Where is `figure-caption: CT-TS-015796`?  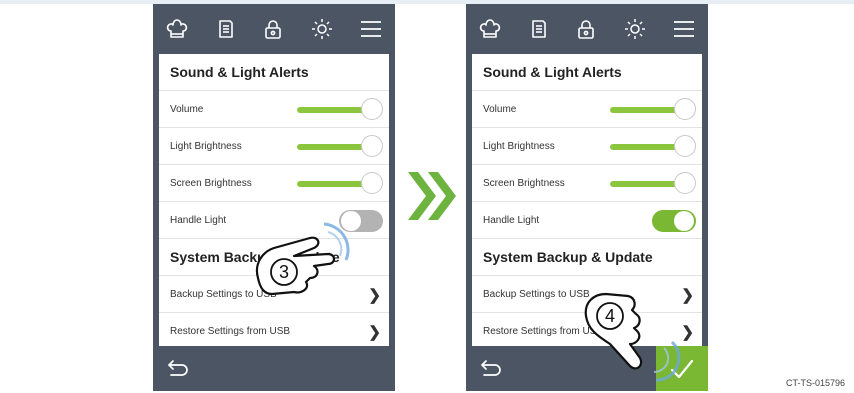 figure-caption: CT-TS-015796 is located at coordinates (816, 383).